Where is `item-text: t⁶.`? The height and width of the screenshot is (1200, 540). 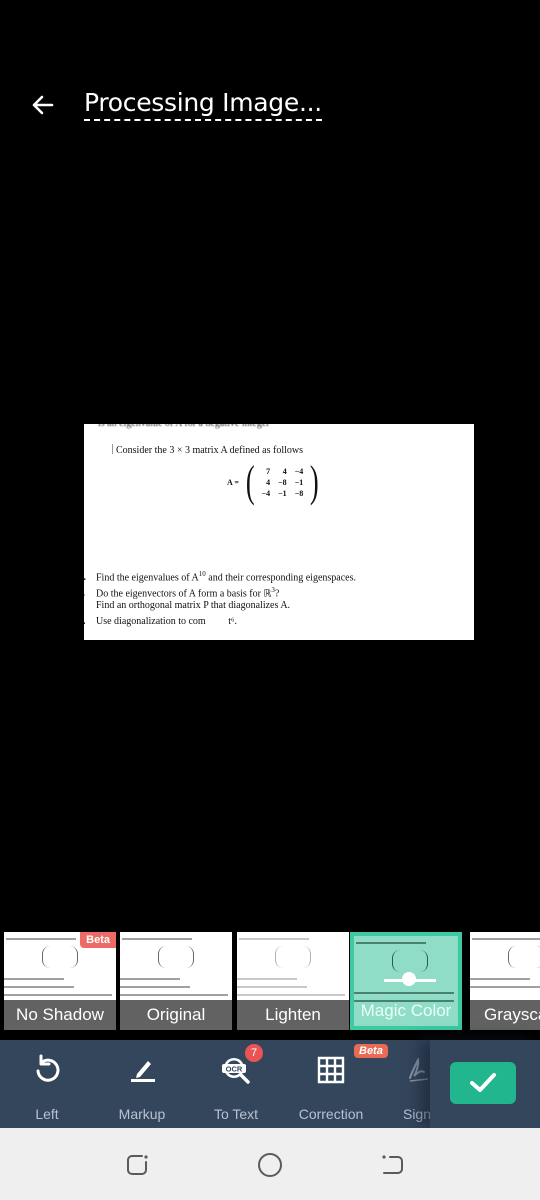
item-text: t⁶. is located at coordinates (221, 621).